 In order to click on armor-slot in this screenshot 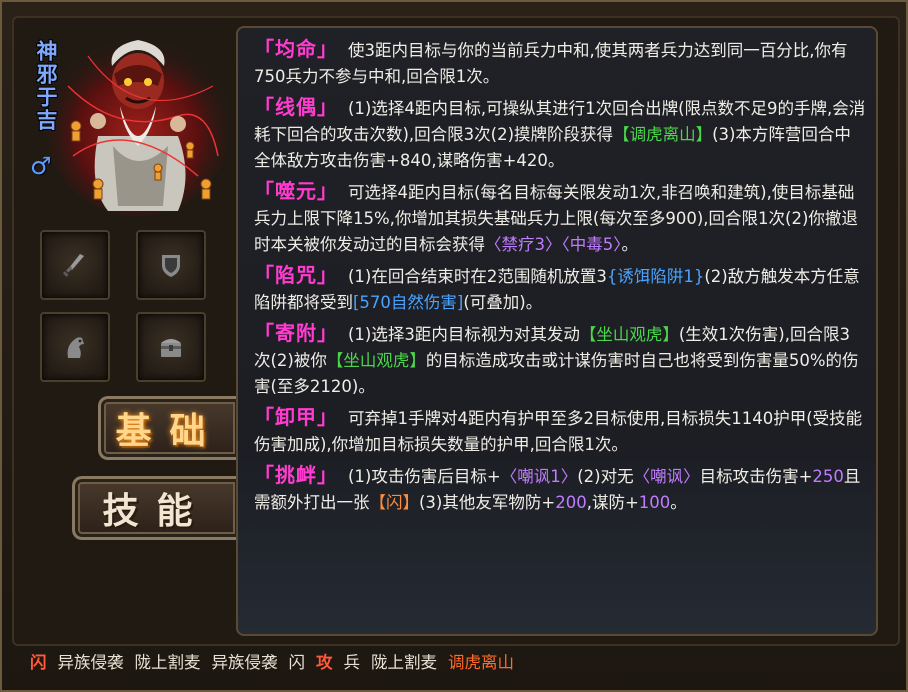, I will do `click(171, 265)`.